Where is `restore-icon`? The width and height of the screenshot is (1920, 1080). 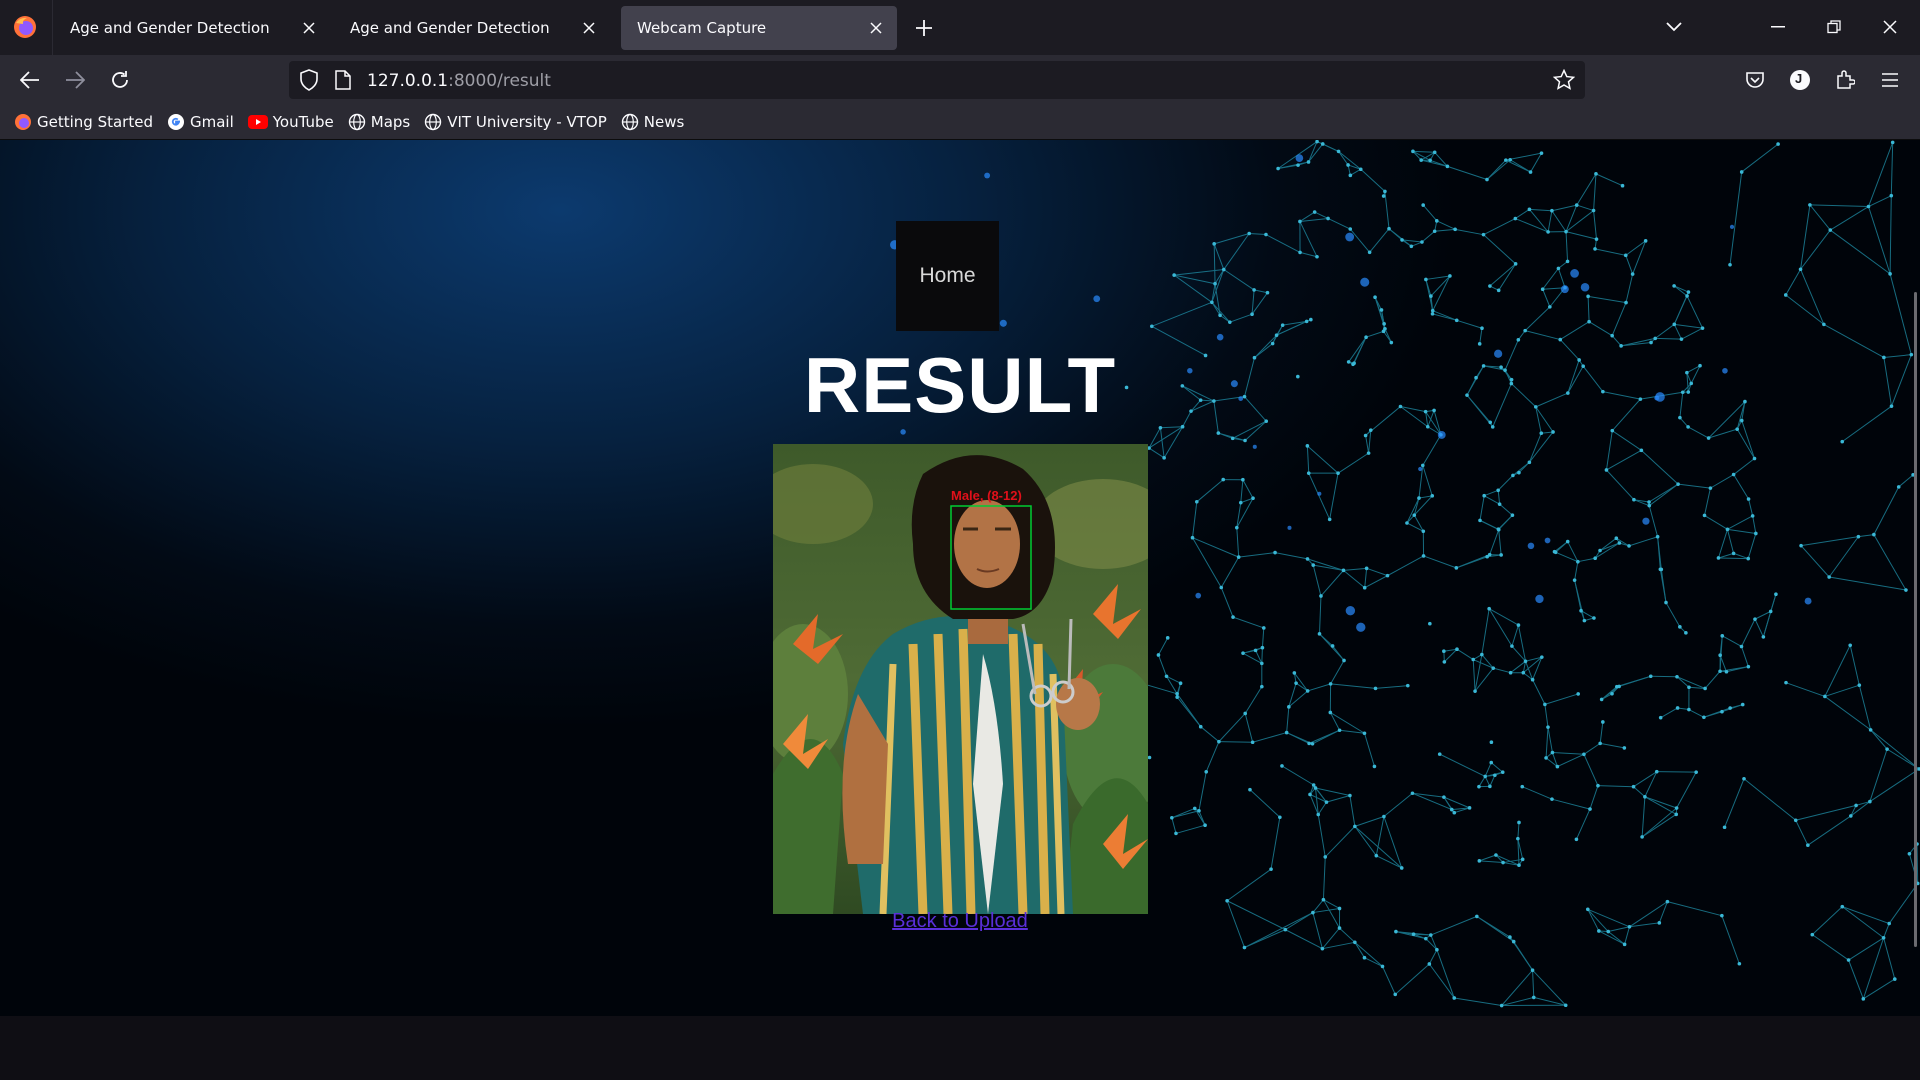
restore-icon is located at coordinates (1834, 27).